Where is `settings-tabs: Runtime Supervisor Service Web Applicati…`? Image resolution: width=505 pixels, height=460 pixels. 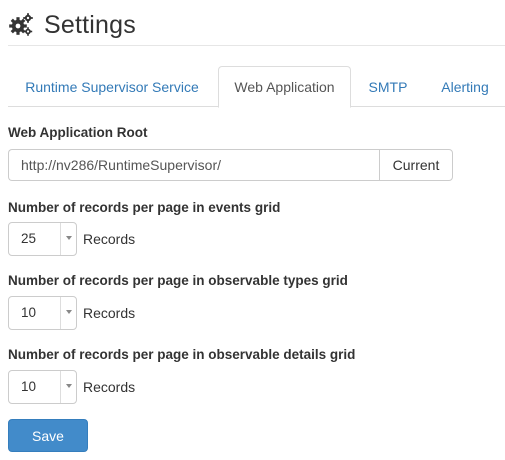
settings-tabs: Runtime Supervisor Service Web Applicati… is located at coordinates (256, 87).